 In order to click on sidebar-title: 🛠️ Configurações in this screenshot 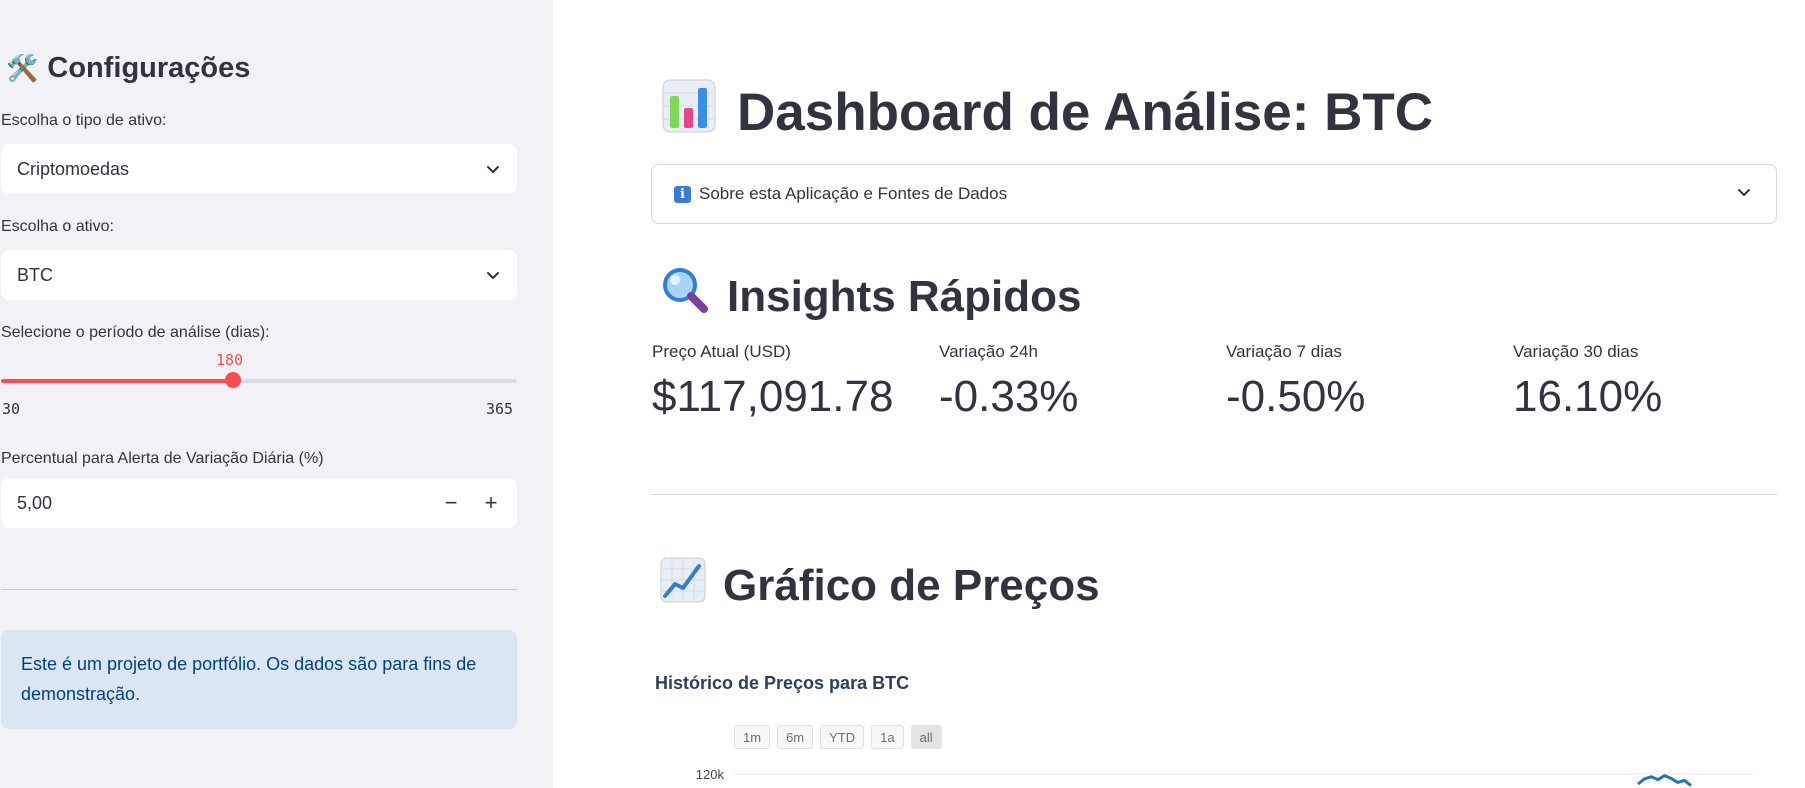, I will do `click(128, 68)`.